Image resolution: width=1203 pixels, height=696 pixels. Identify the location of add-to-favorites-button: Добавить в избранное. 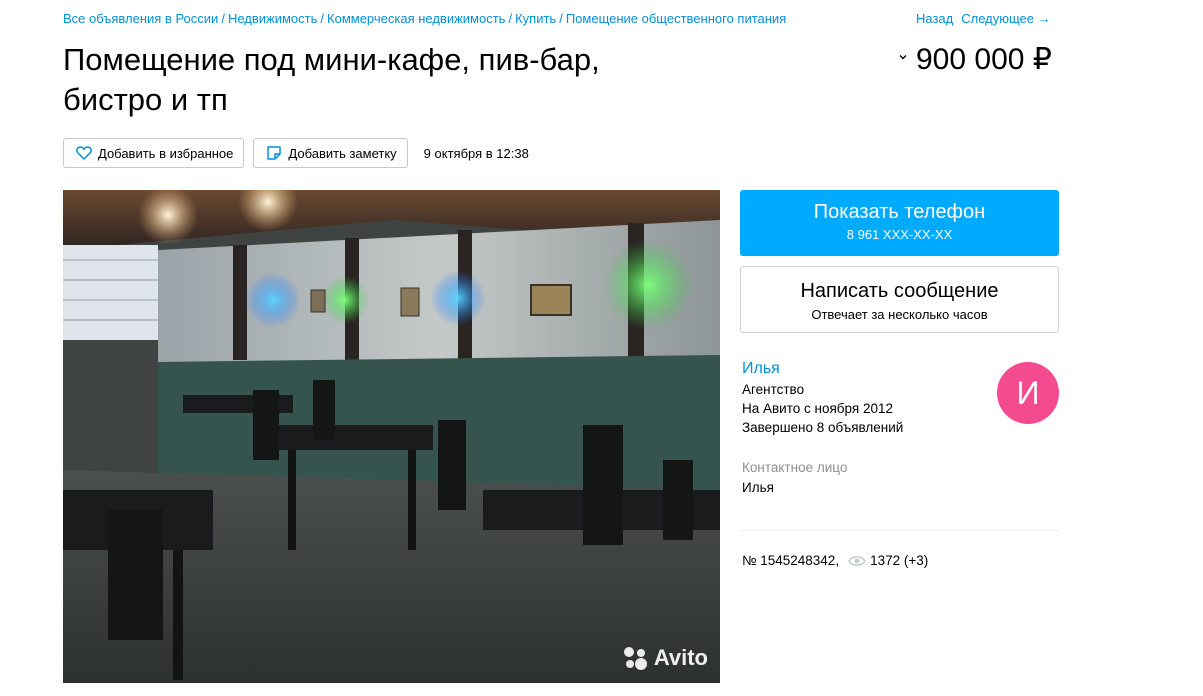
(154, 153).